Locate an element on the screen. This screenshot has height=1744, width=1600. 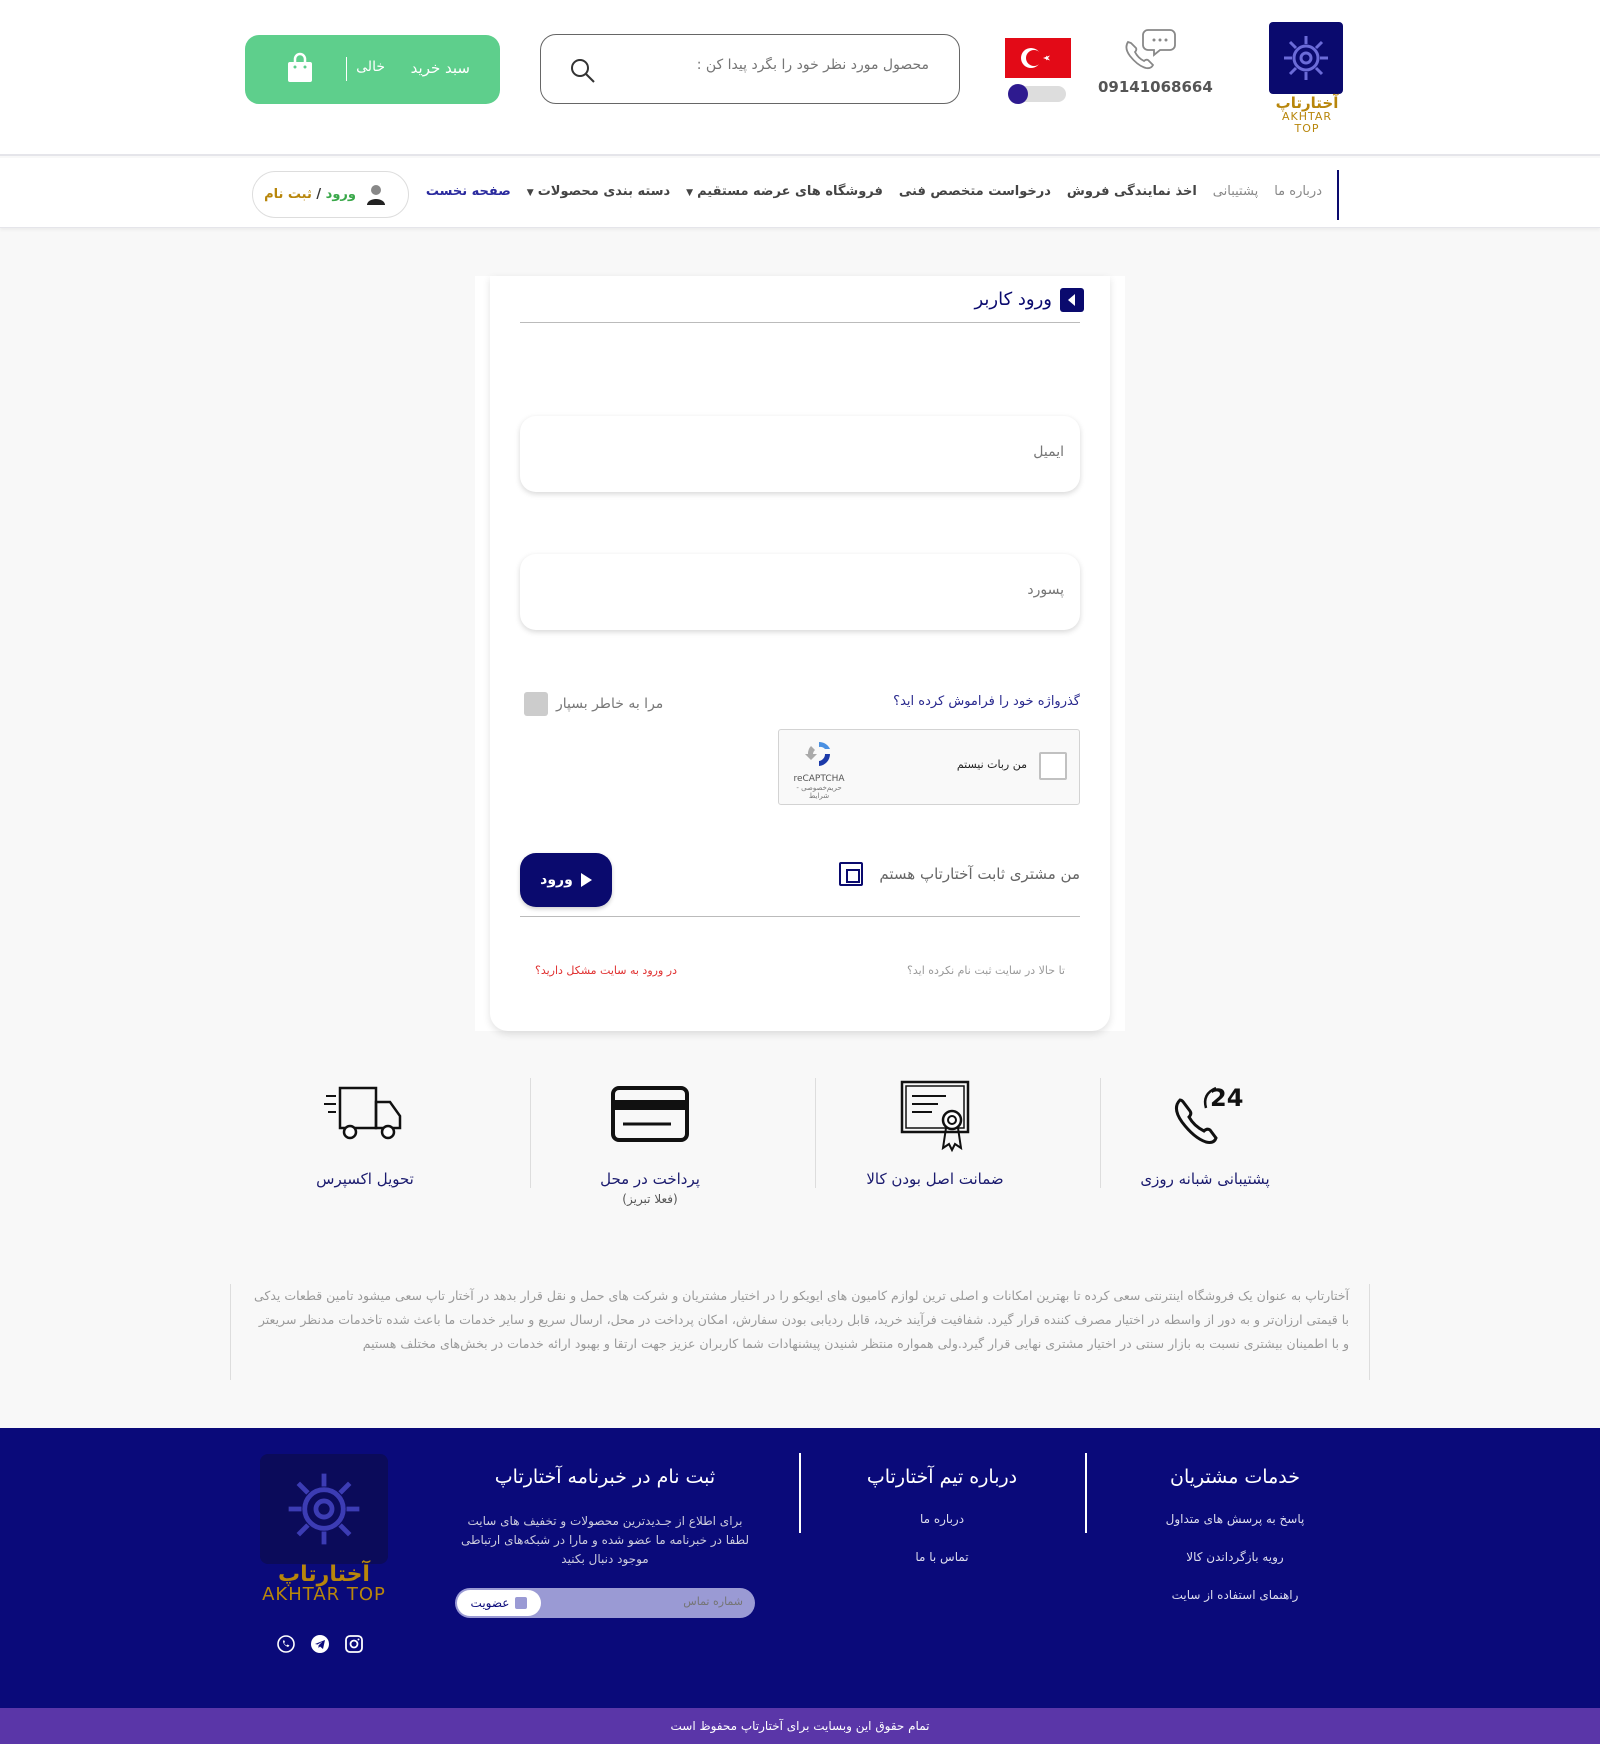
nav-item-about: درباره ما is located at coordinates (1298, 191).